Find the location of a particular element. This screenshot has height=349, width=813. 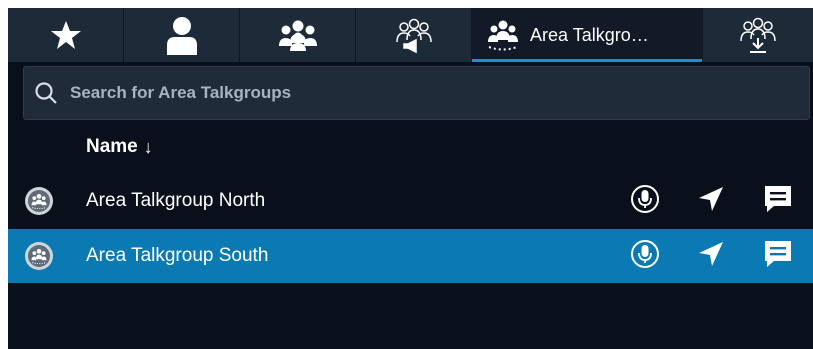

row-name: Area Talkgroup South is located at coordinates (177, 255).